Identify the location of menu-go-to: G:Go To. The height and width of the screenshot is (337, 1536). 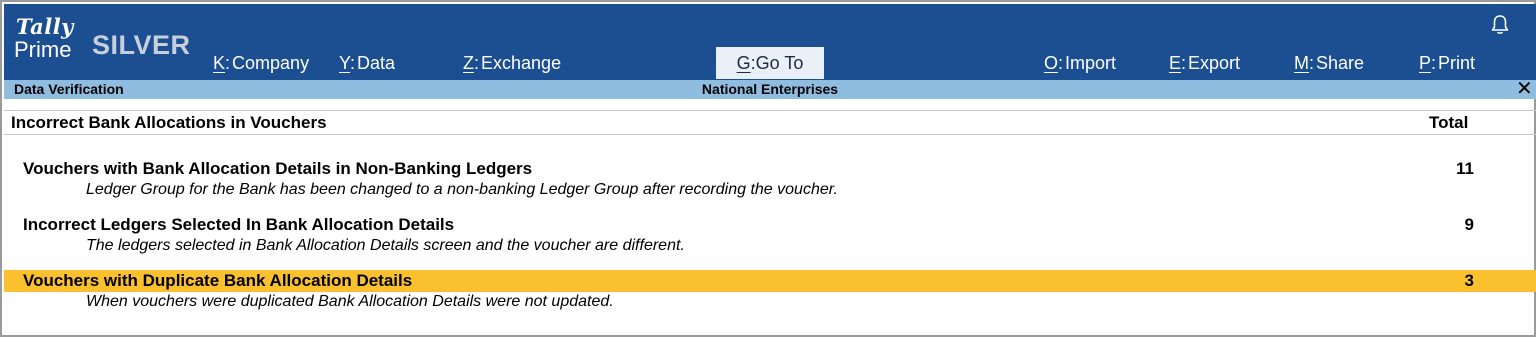
(770, 63).